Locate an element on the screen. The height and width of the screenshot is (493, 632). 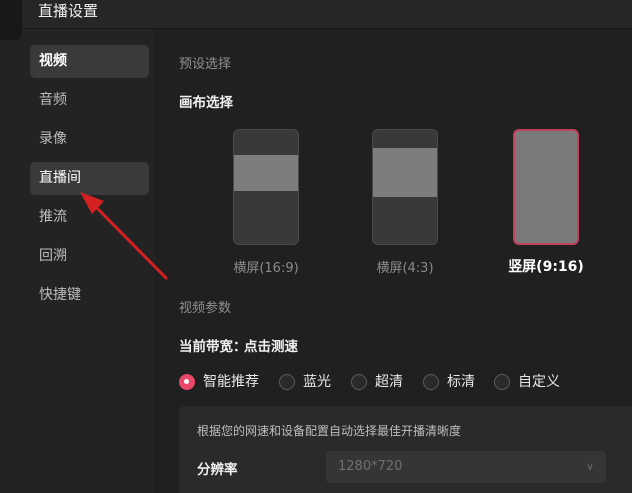
radio-label: 智能推荐 is located at coordinates (231, 382).